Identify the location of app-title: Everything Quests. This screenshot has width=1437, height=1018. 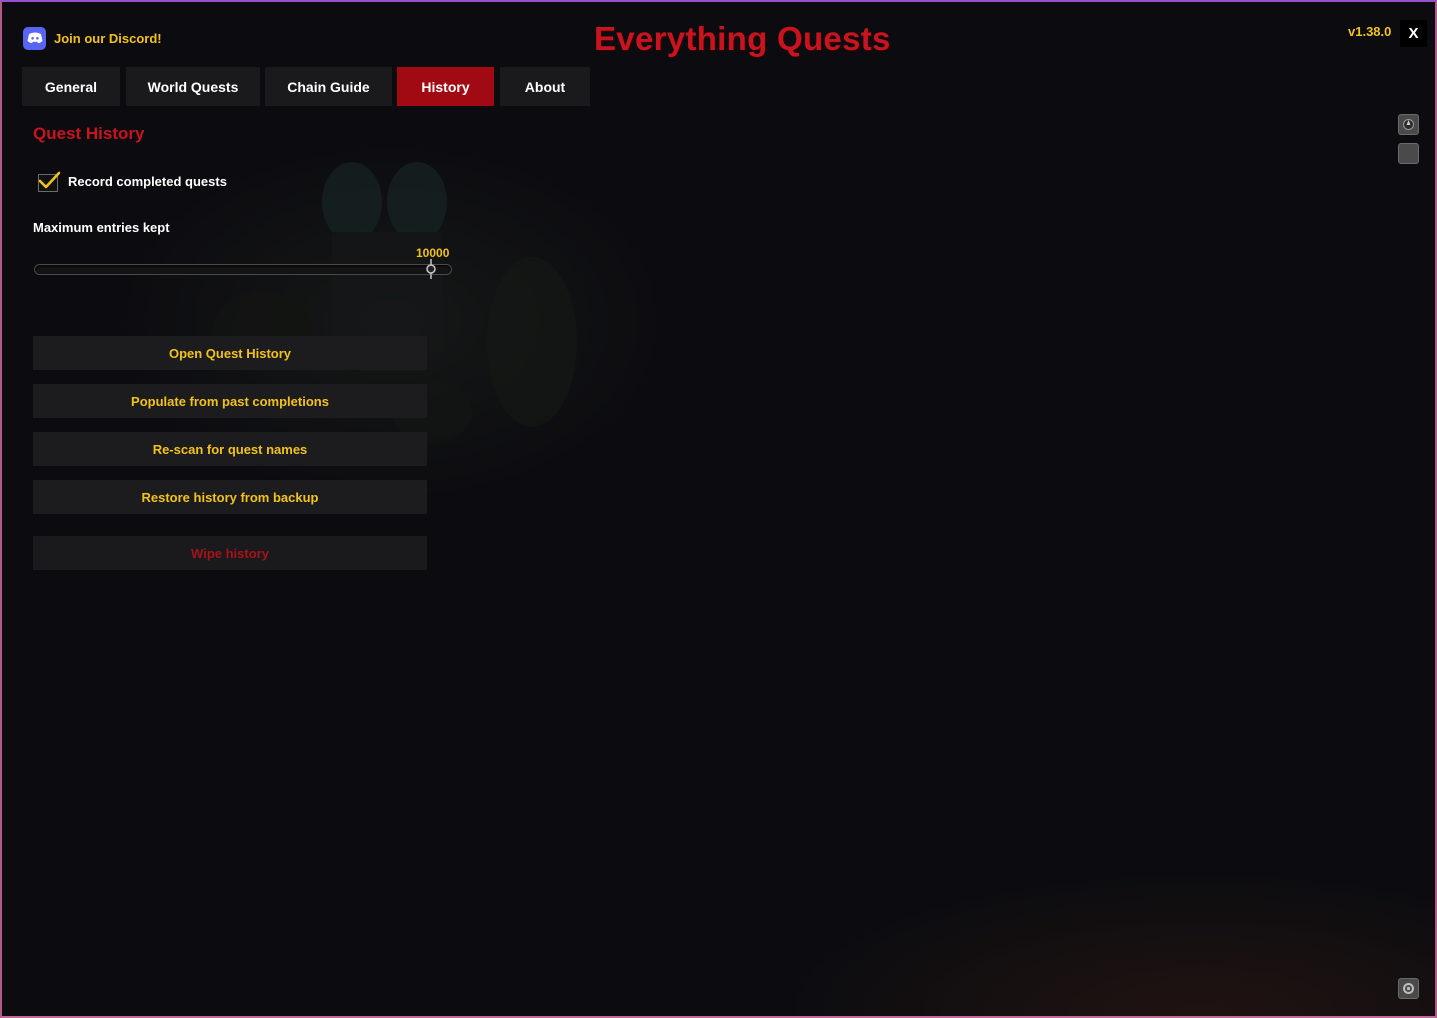
(742, 38).